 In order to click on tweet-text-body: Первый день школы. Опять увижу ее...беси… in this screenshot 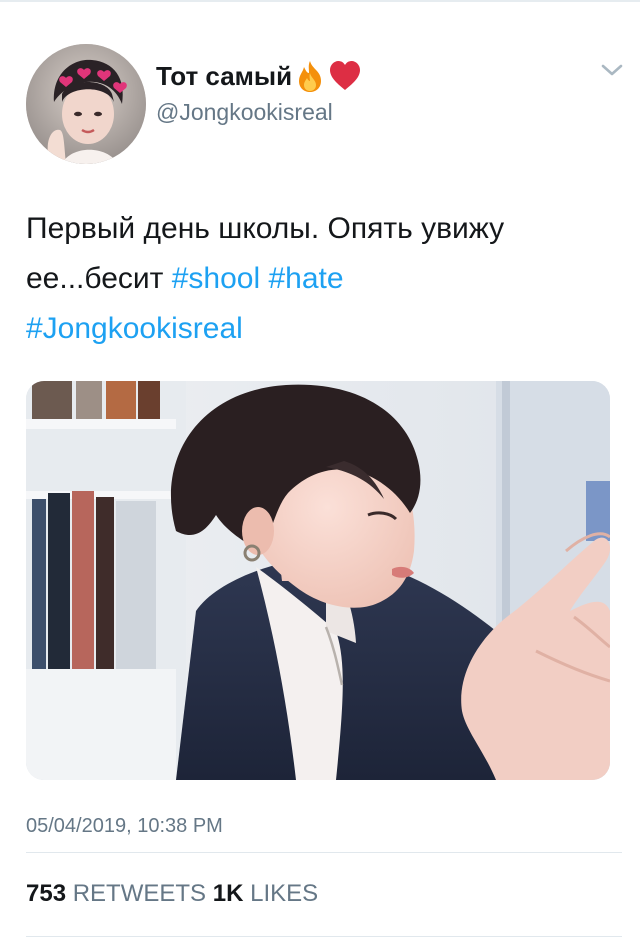, I will do `click(265, 253)`.